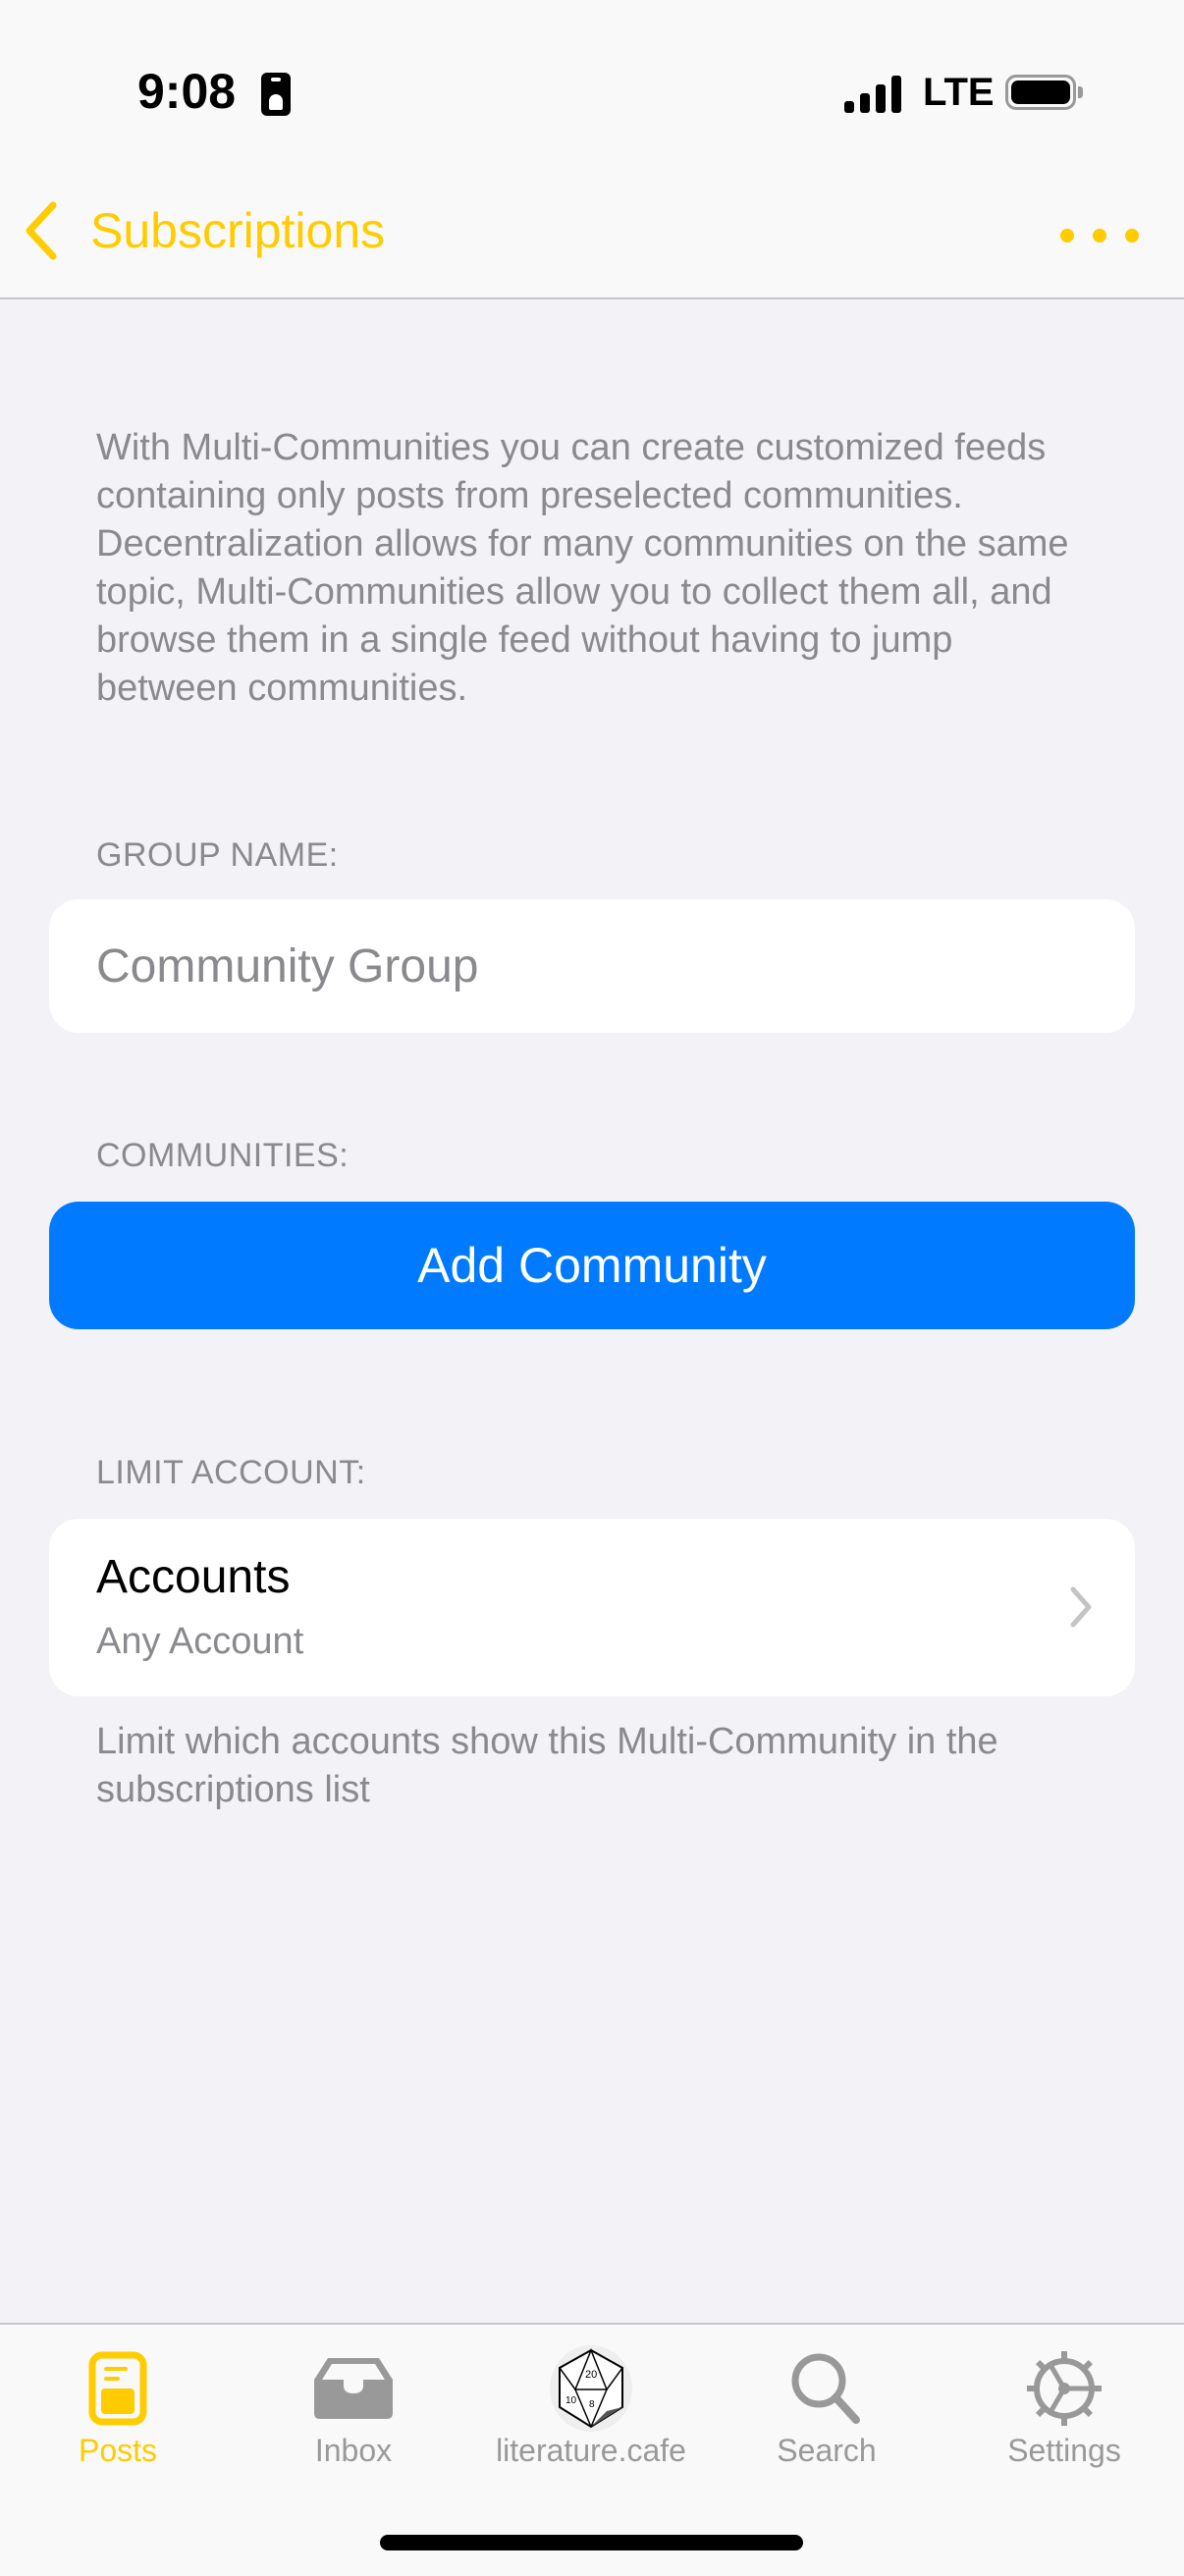 The image size is (1184, 2576). What do you see at coordinates (592, 1607) in the screenshot?
I see `accounts-row: Accounts Any Account` at bounding box center [592, 1607].